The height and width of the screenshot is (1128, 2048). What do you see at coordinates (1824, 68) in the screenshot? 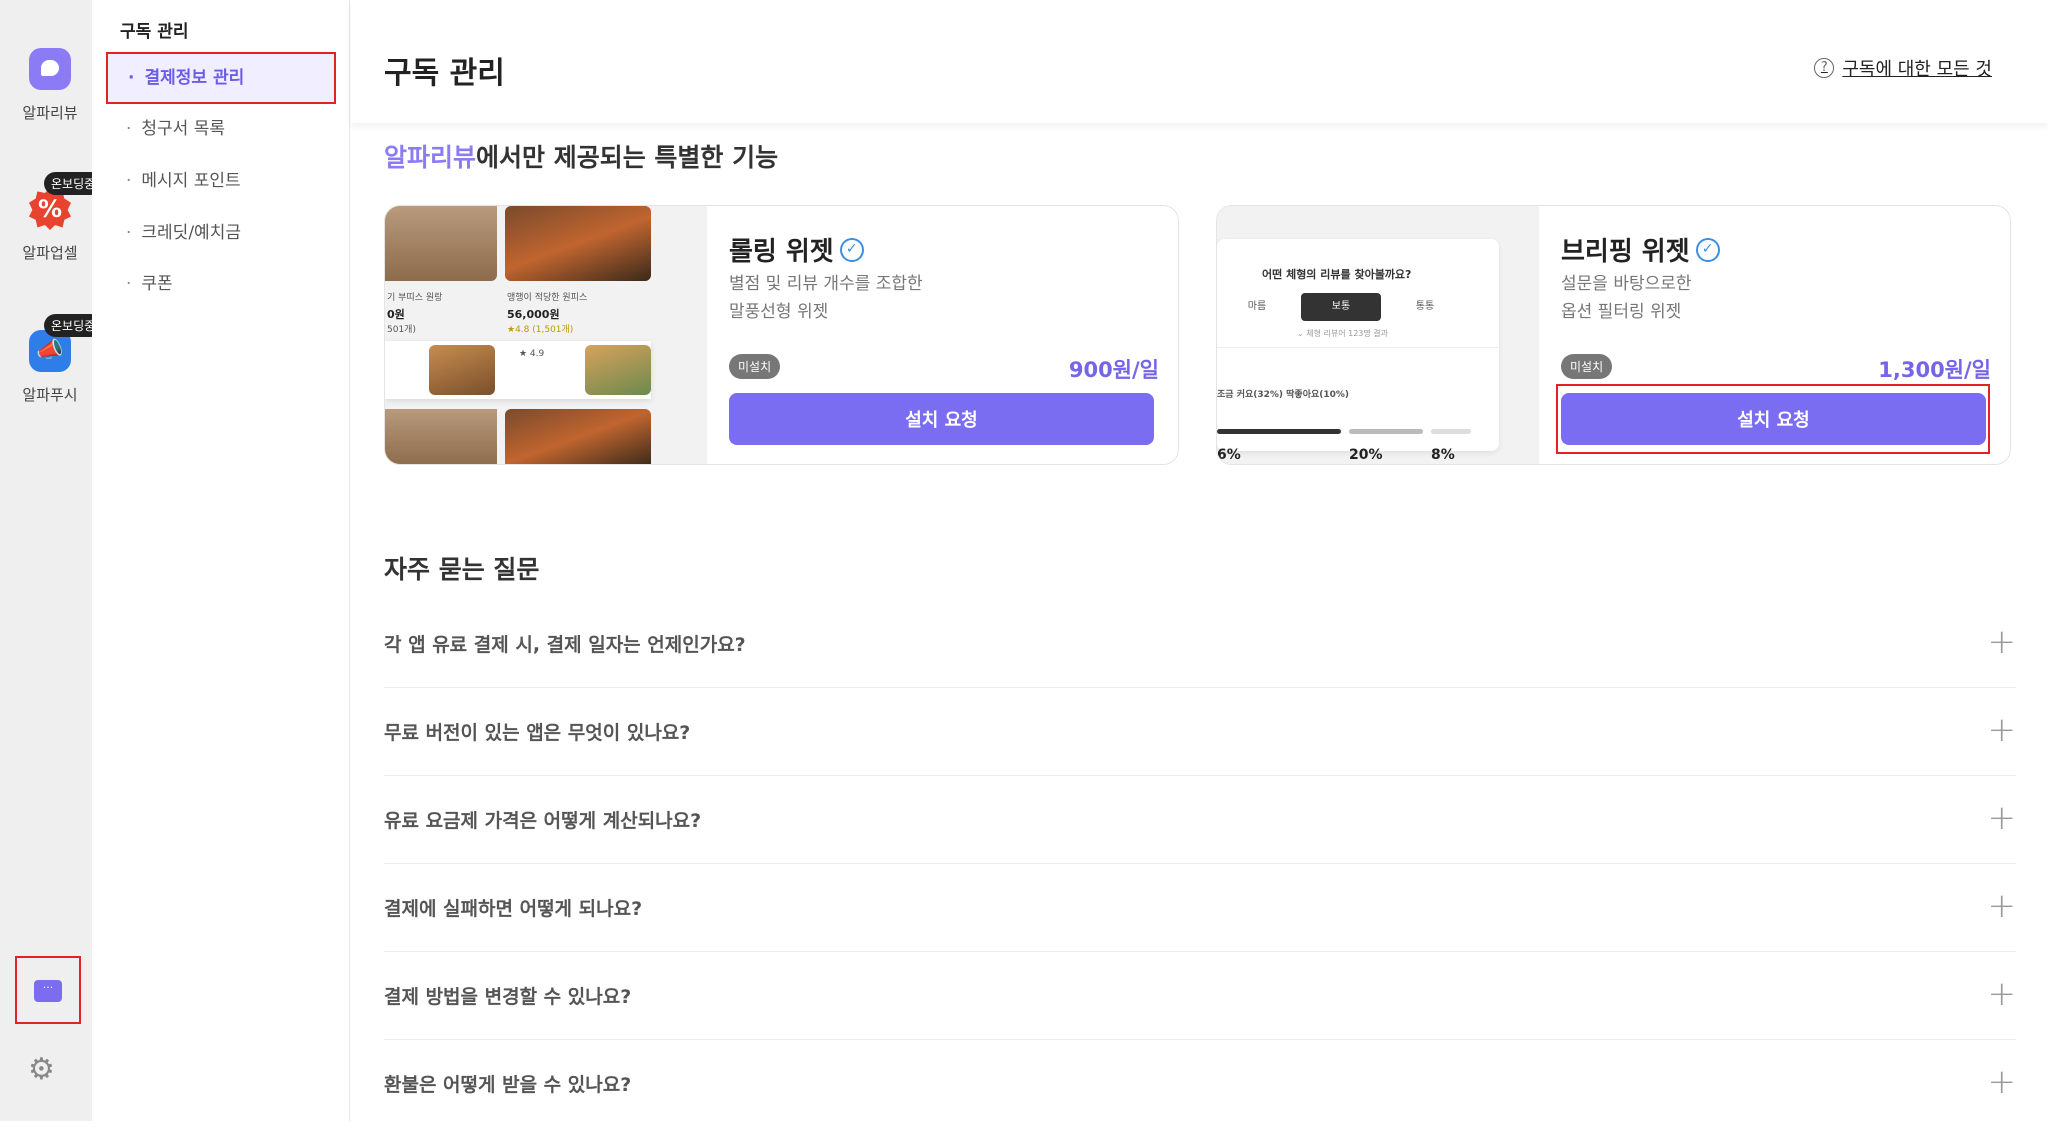
I see `question-icon: ?` at bounding box center [1824, 68].